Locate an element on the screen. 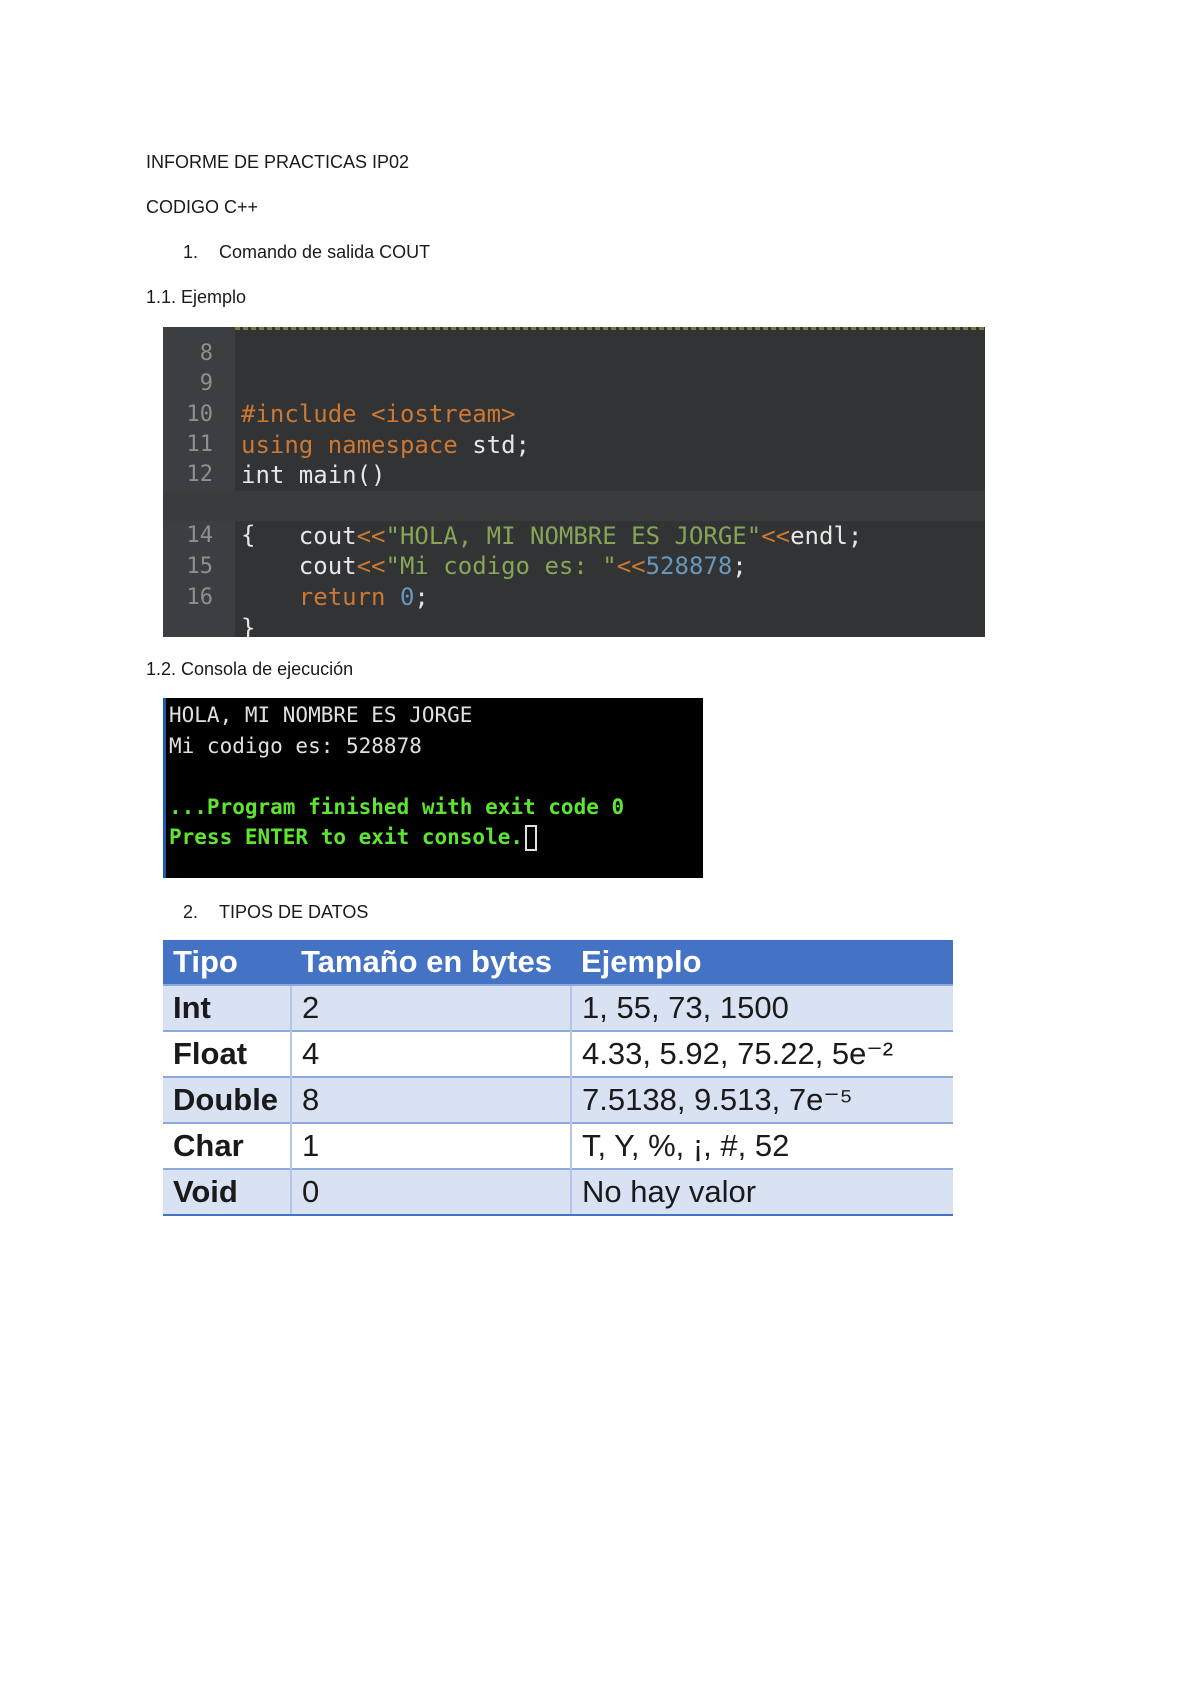 This screenshot has height=1696, width=1200. table-row: Void 0 No hay valor is located at coordinates (558, 1192).